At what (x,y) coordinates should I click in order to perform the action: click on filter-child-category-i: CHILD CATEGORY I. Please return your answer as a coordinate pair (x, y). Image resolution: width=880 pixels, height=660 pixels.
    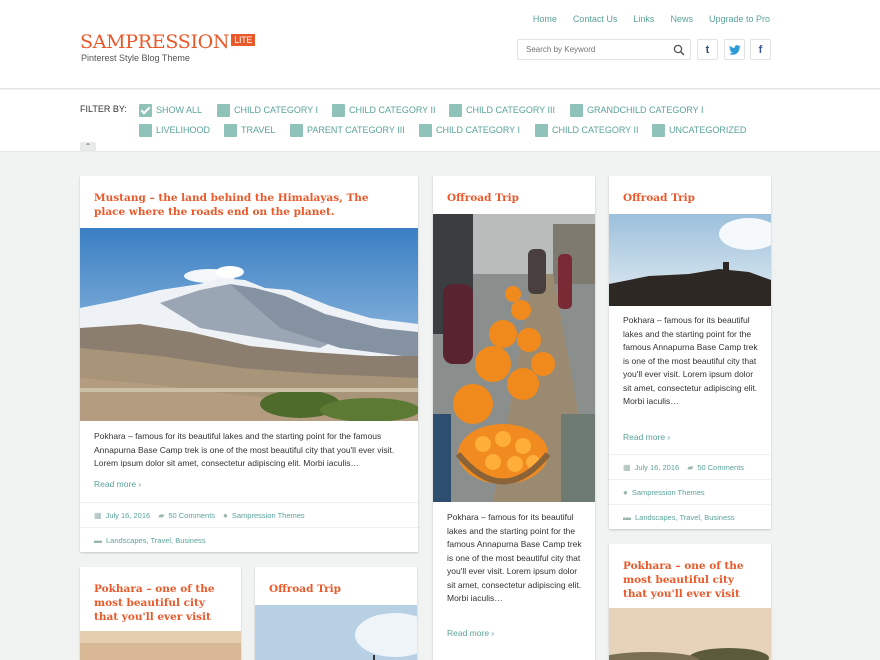
    Looking at the image, I should click on (267, 110).